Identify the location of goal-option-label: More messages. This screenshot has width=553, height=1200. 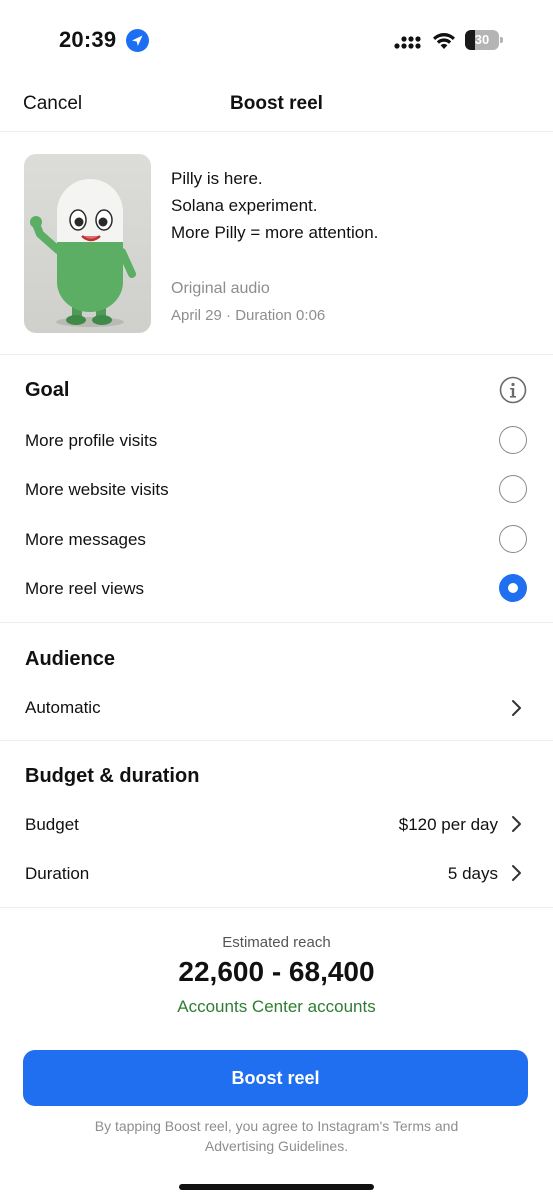
(85, 539).